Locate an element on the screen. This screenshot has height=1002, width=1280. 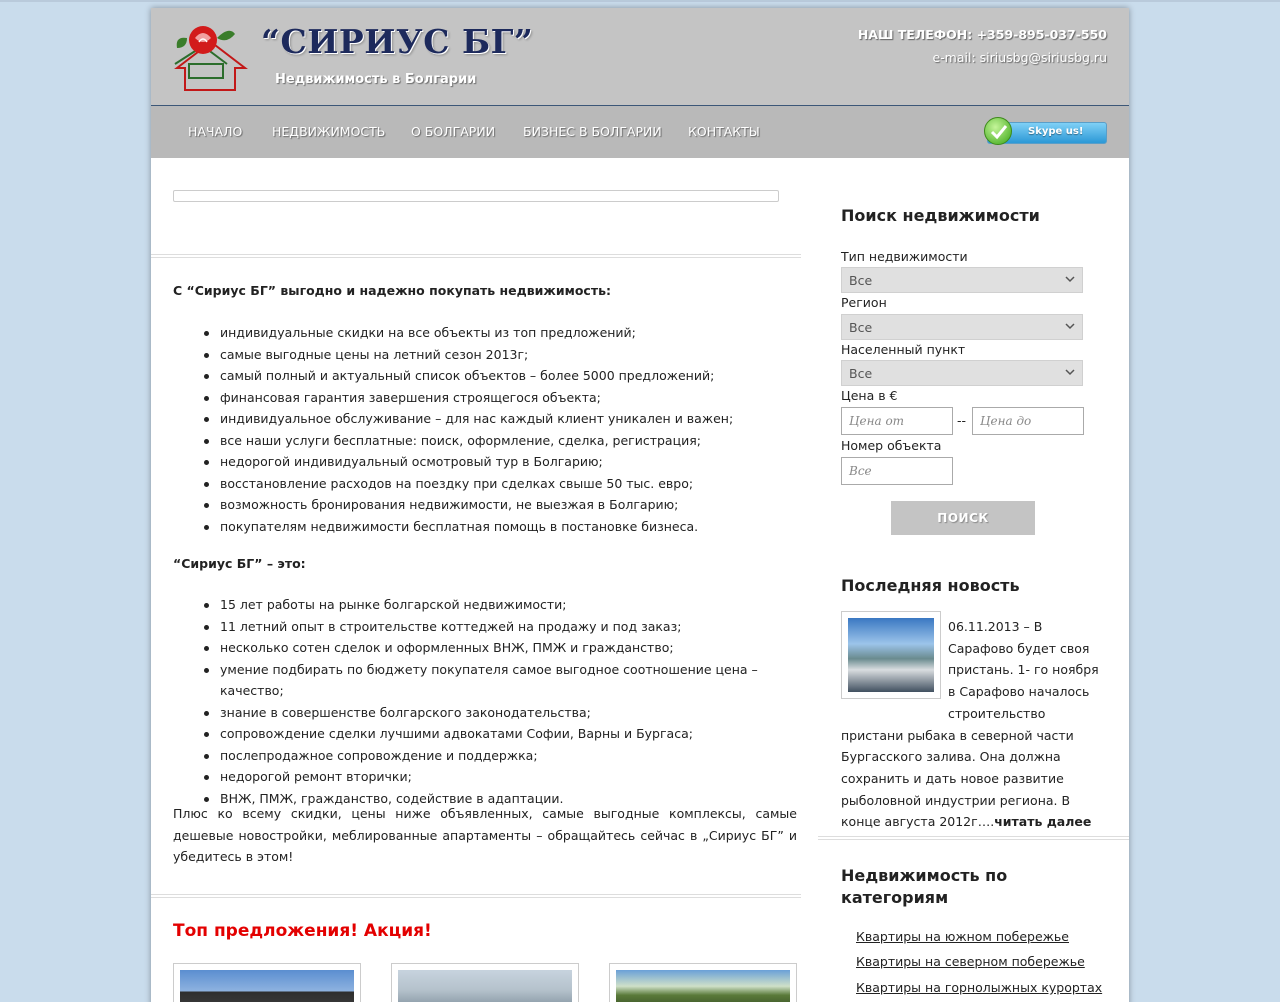
object-number-input: Все is located at coordinates (897, 471).